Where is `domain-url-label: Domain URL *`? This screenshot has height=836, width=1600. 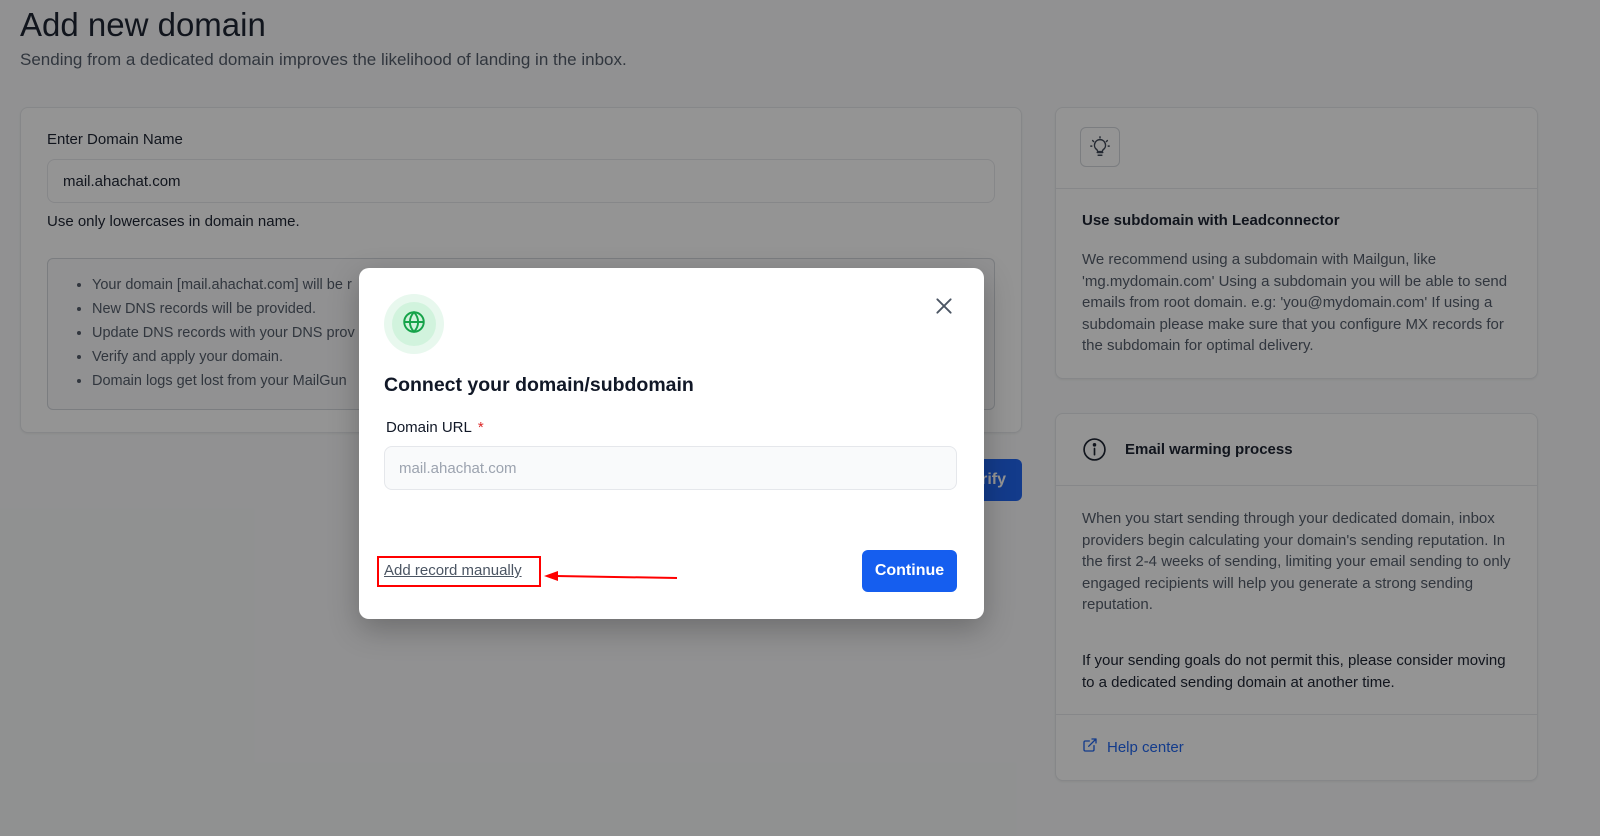
domain-url-label: Domain URL * is located at coordinates (435, 427).